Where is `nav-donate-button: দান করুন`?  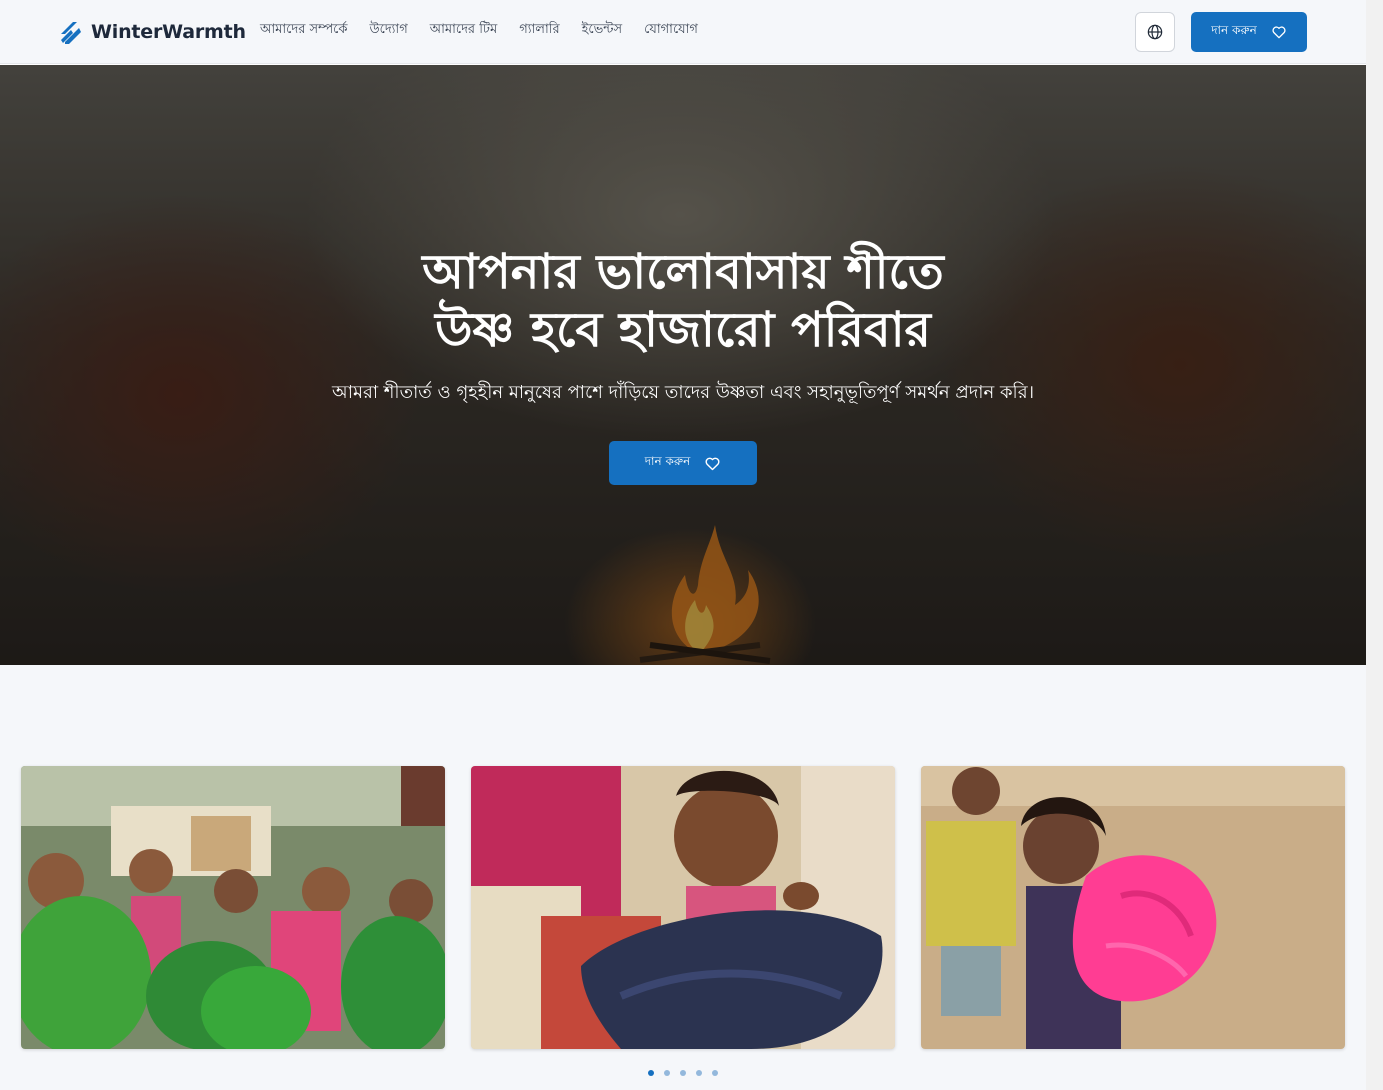 nav-donate-button: দান করুন is located at coordinates (1249, 32).